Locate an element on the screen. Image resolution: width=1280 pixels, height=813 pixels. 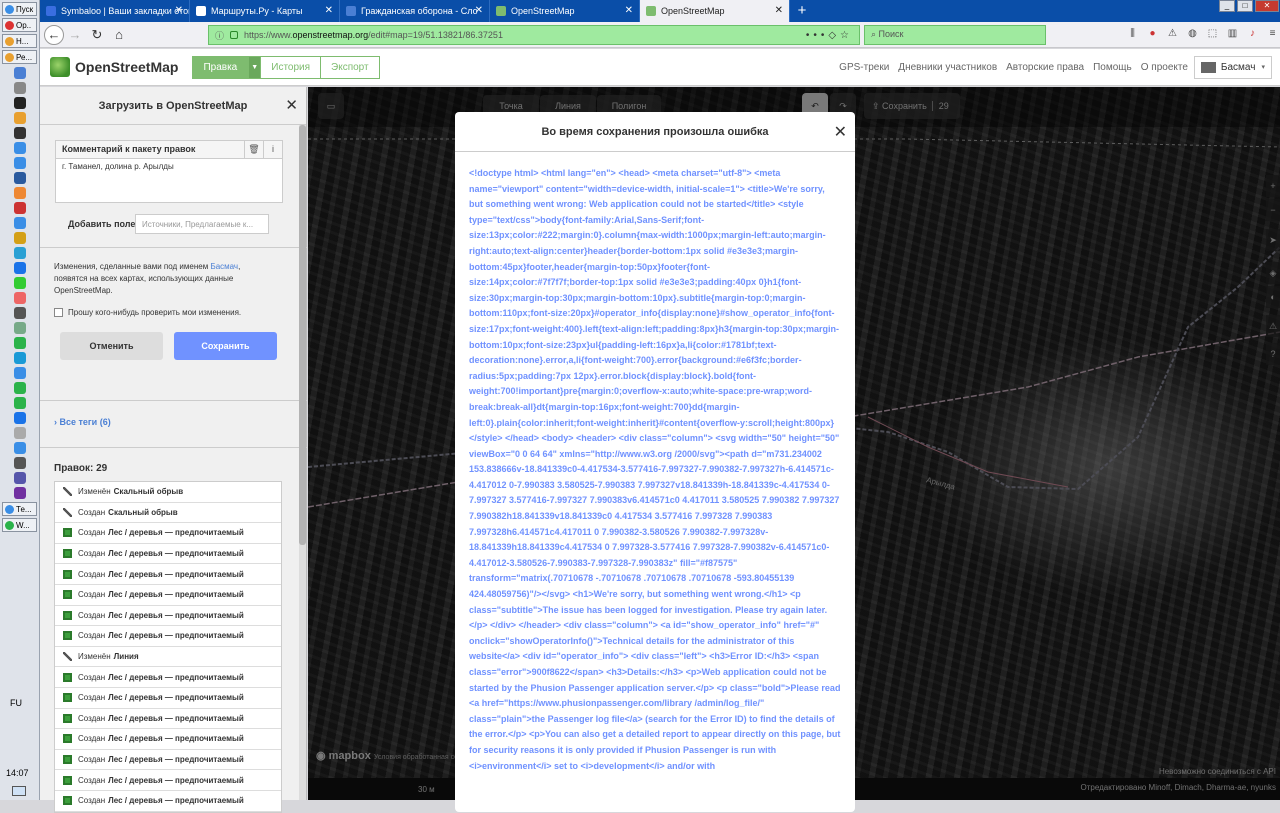
edit-list-item: Создан Скальный обрыв is located at coordinates (168, 513).